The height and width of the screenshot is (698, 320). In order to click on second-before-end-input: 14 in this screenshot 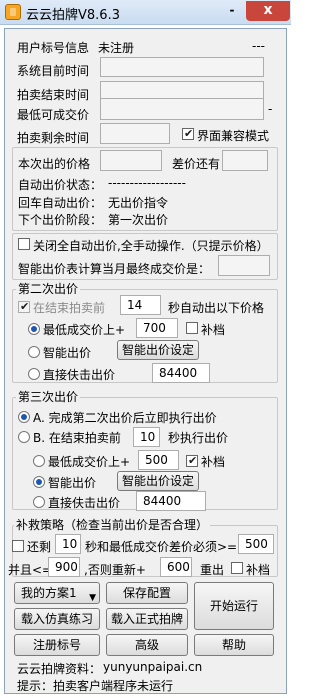, I will do `click(140, 305)`.